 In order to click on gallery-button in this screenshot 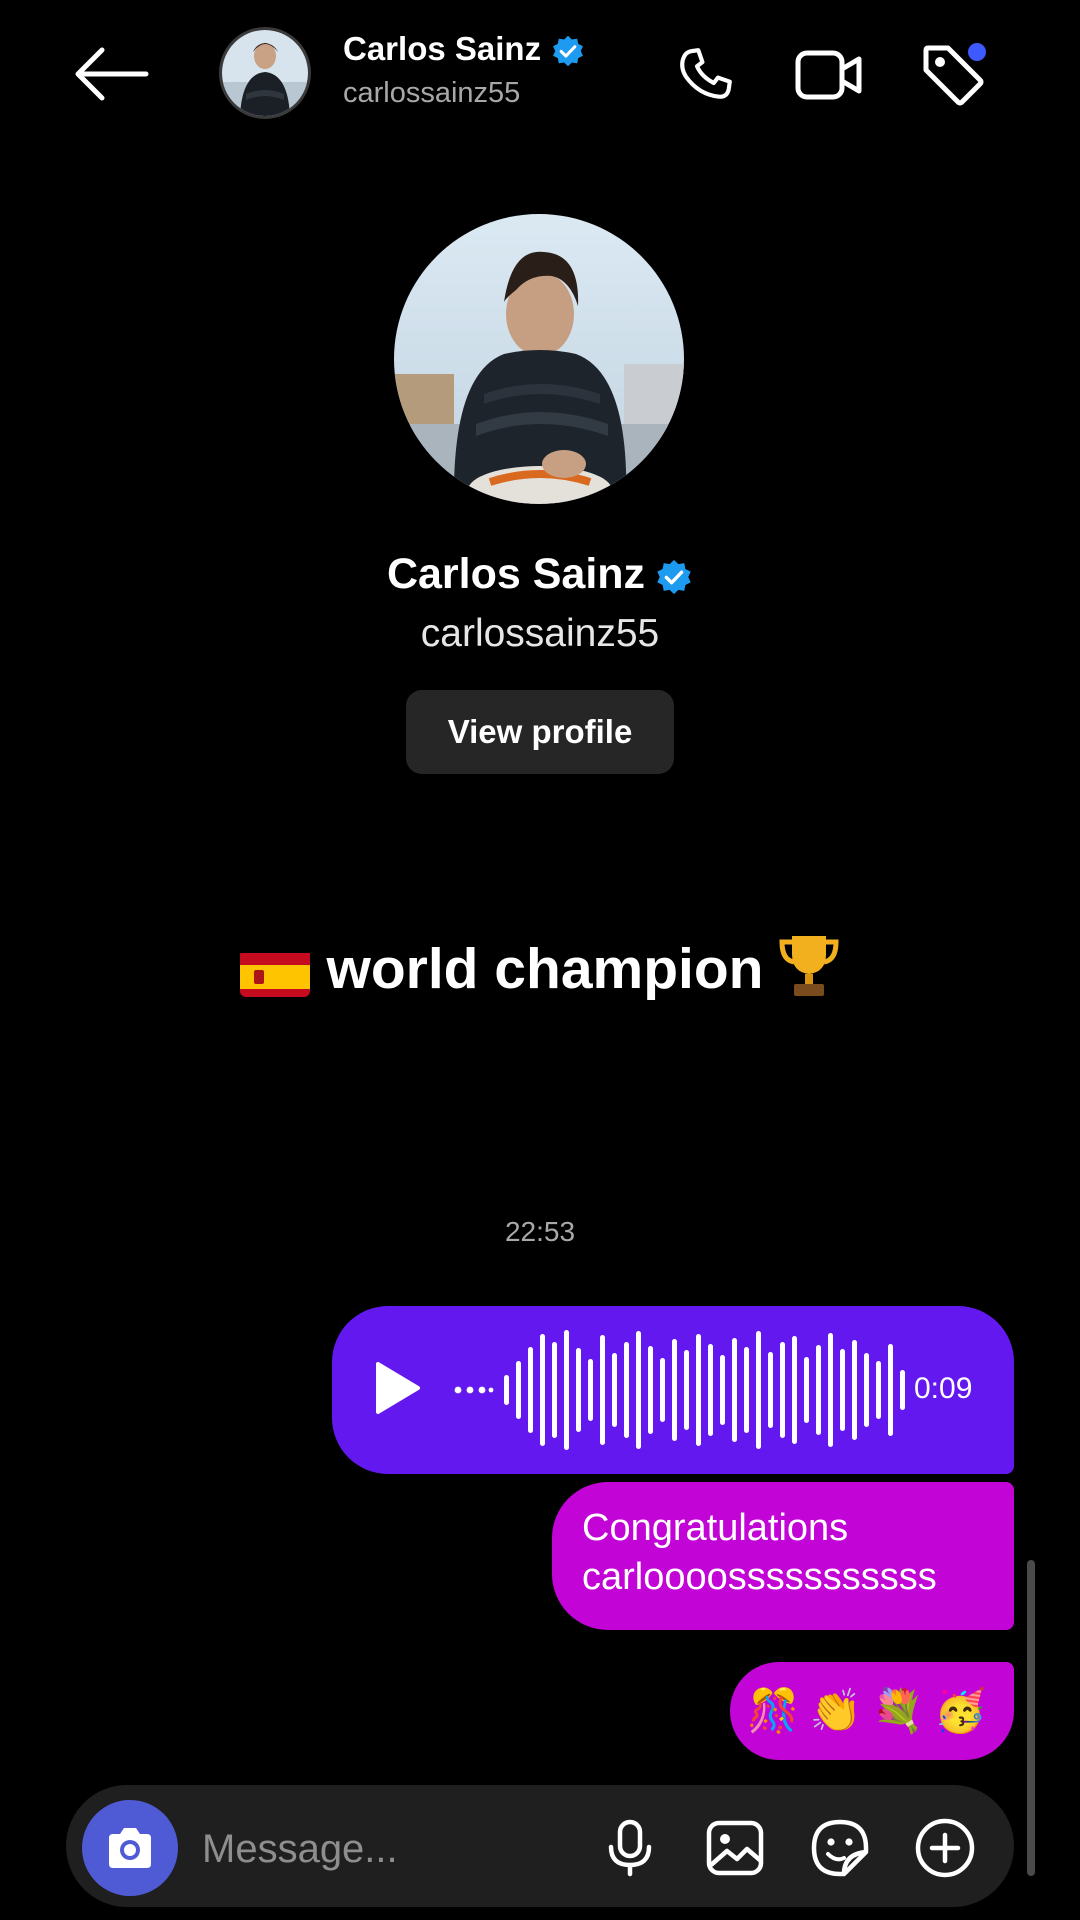, I will do `click(735, 1848)`.